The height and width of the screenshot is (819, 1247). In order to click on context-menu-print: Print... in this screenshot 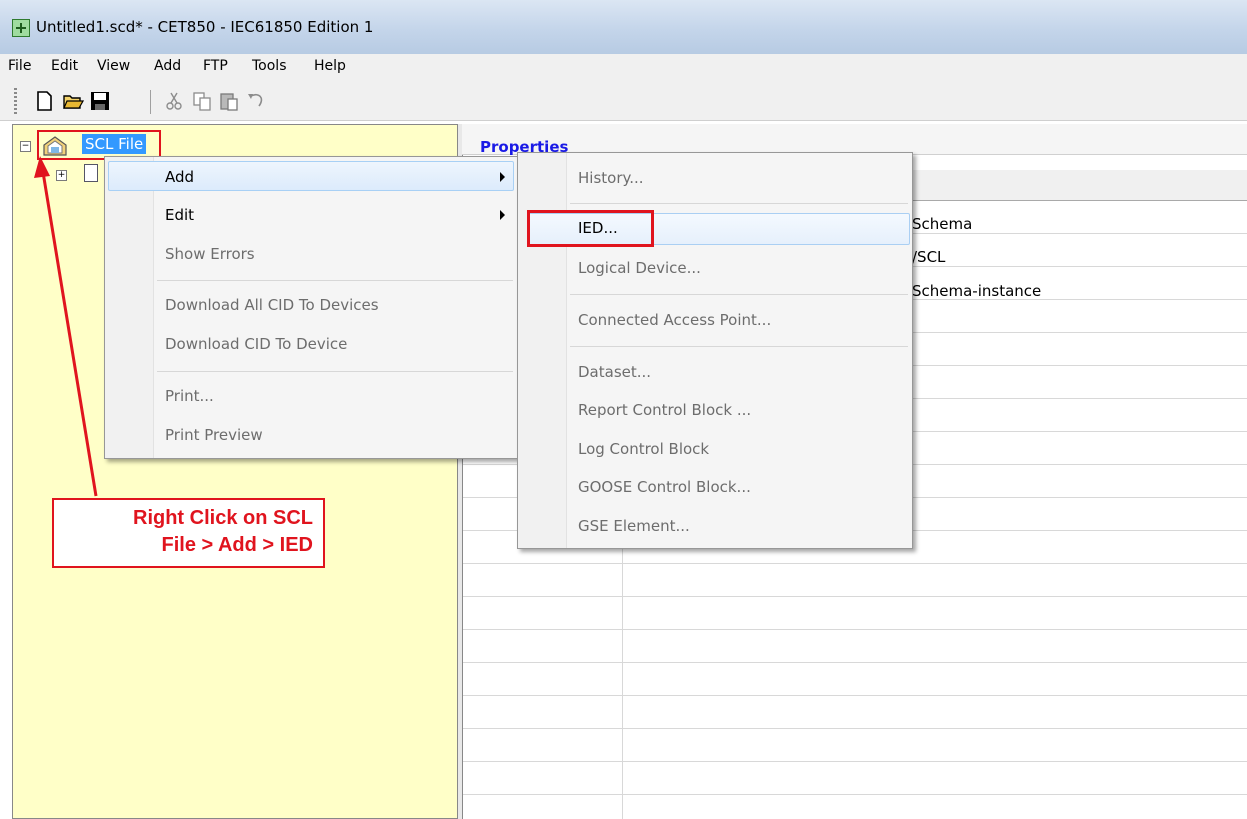, I will do `click(189, 396)`.